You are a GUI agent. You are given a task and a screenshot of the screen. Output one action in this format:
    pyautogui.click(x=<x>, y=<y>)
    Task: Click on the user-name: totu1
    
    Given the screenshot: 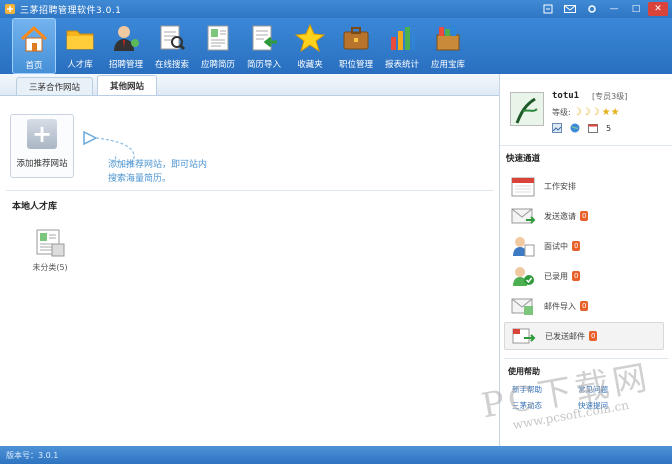 What is the action you would take?
    pyautogui.click(x=566, y=96)
    